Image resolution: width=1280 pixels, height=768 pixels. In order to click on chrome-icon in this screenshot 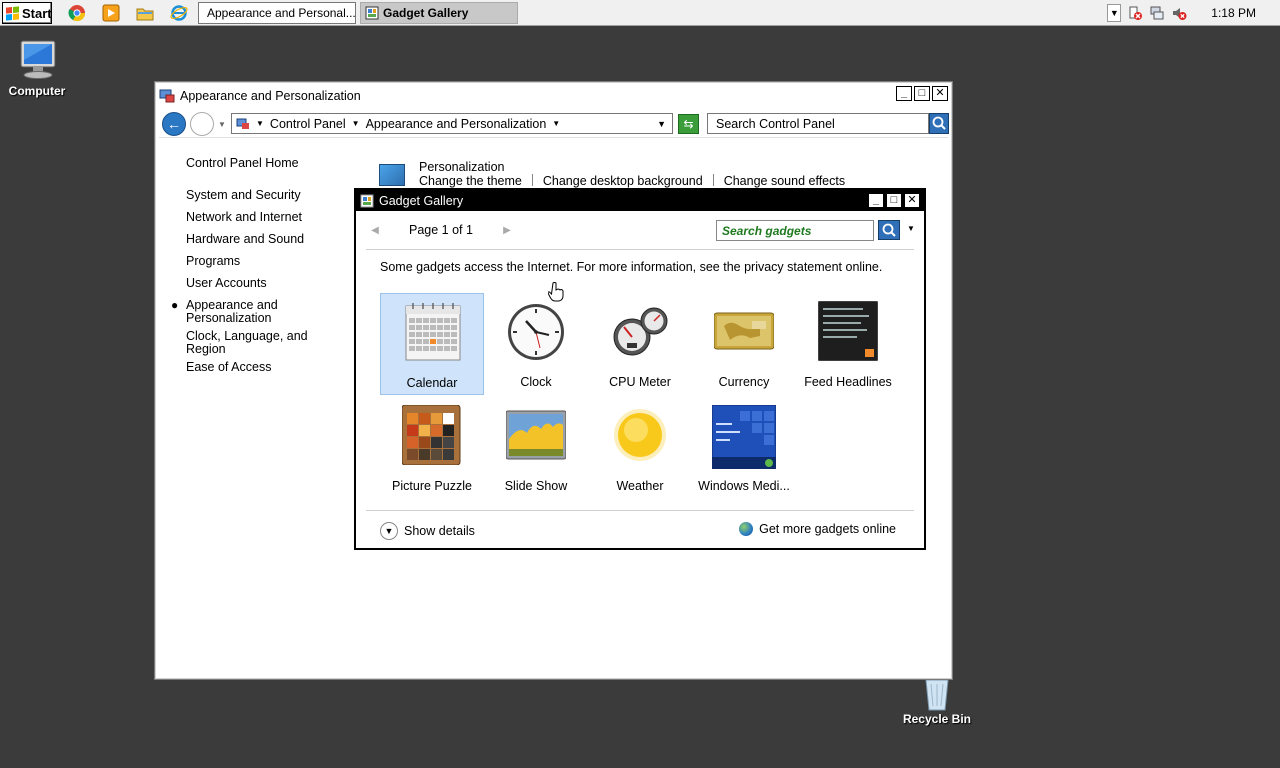, I will do `click(77, 13)`.